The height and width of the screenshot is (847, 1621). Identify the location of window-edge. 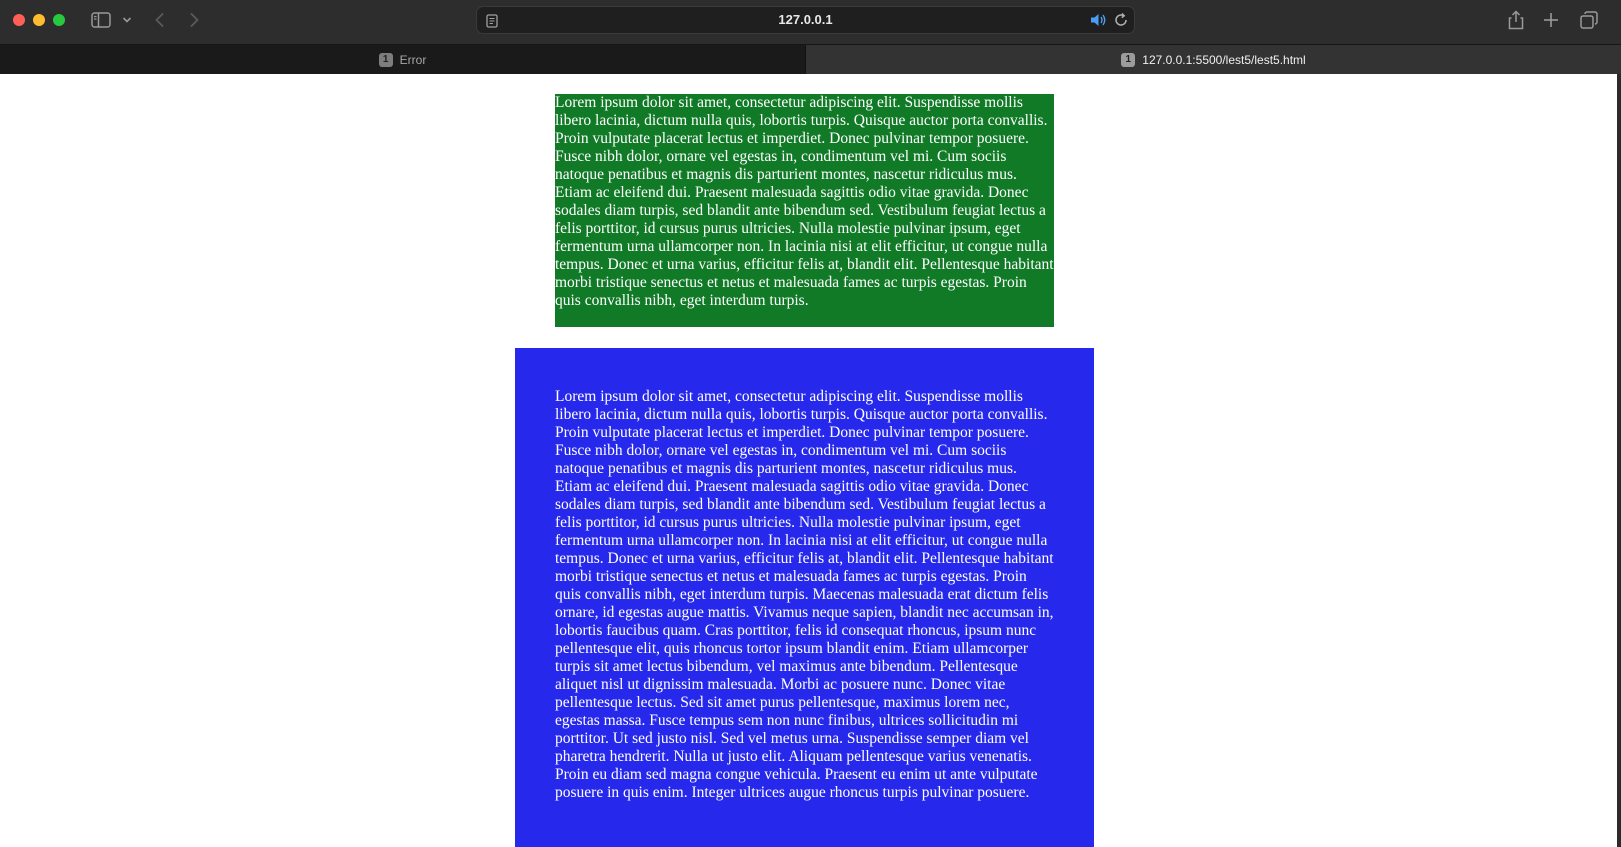
(1619, 460).